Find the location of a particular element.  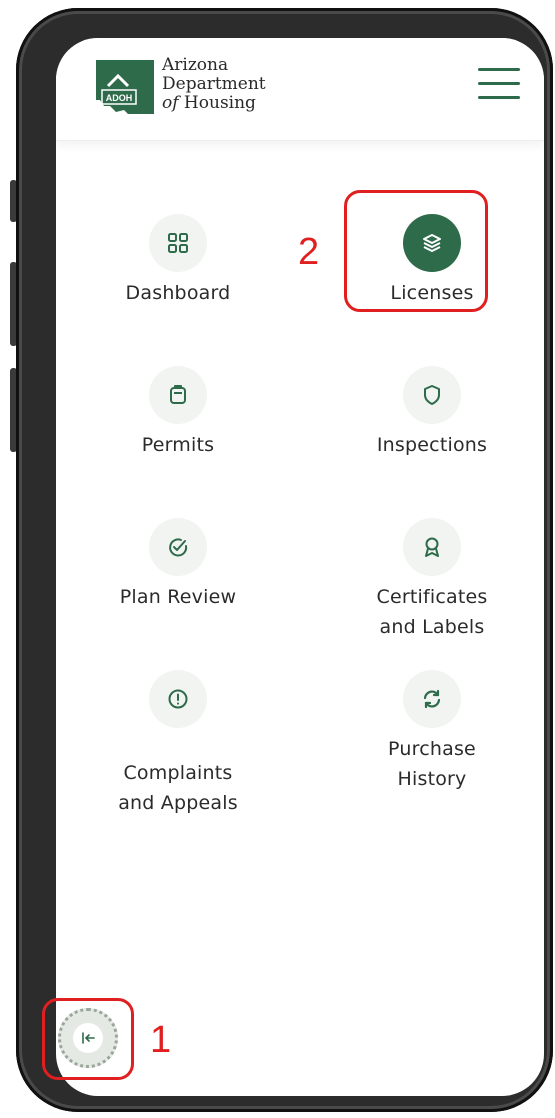

nav-label-plan-review: Plan Review is located at coordinates (178, 597).